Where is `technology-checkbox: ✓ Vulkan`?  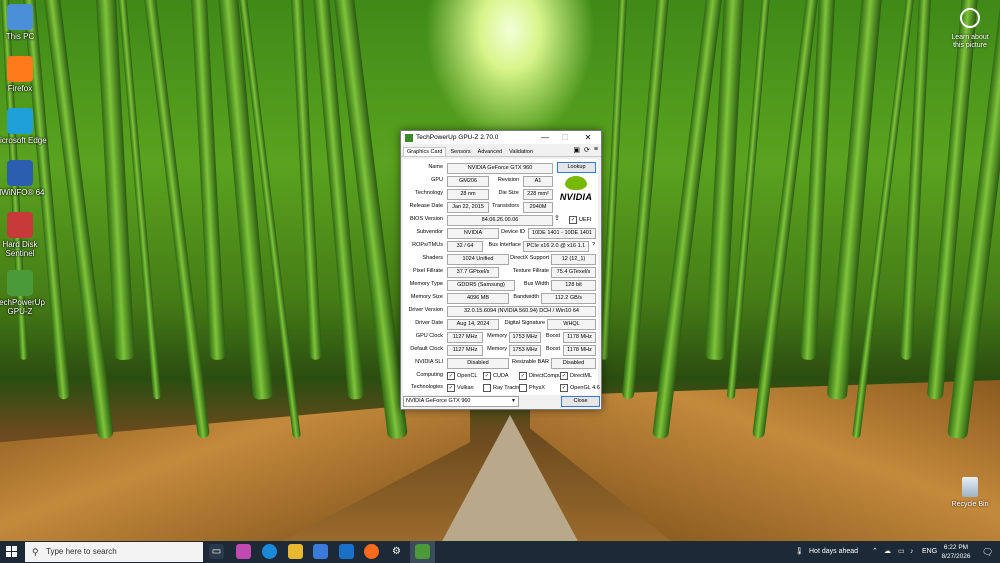 technology-checkbox: ✓ Vulkan is located at coordinates (460, 388).